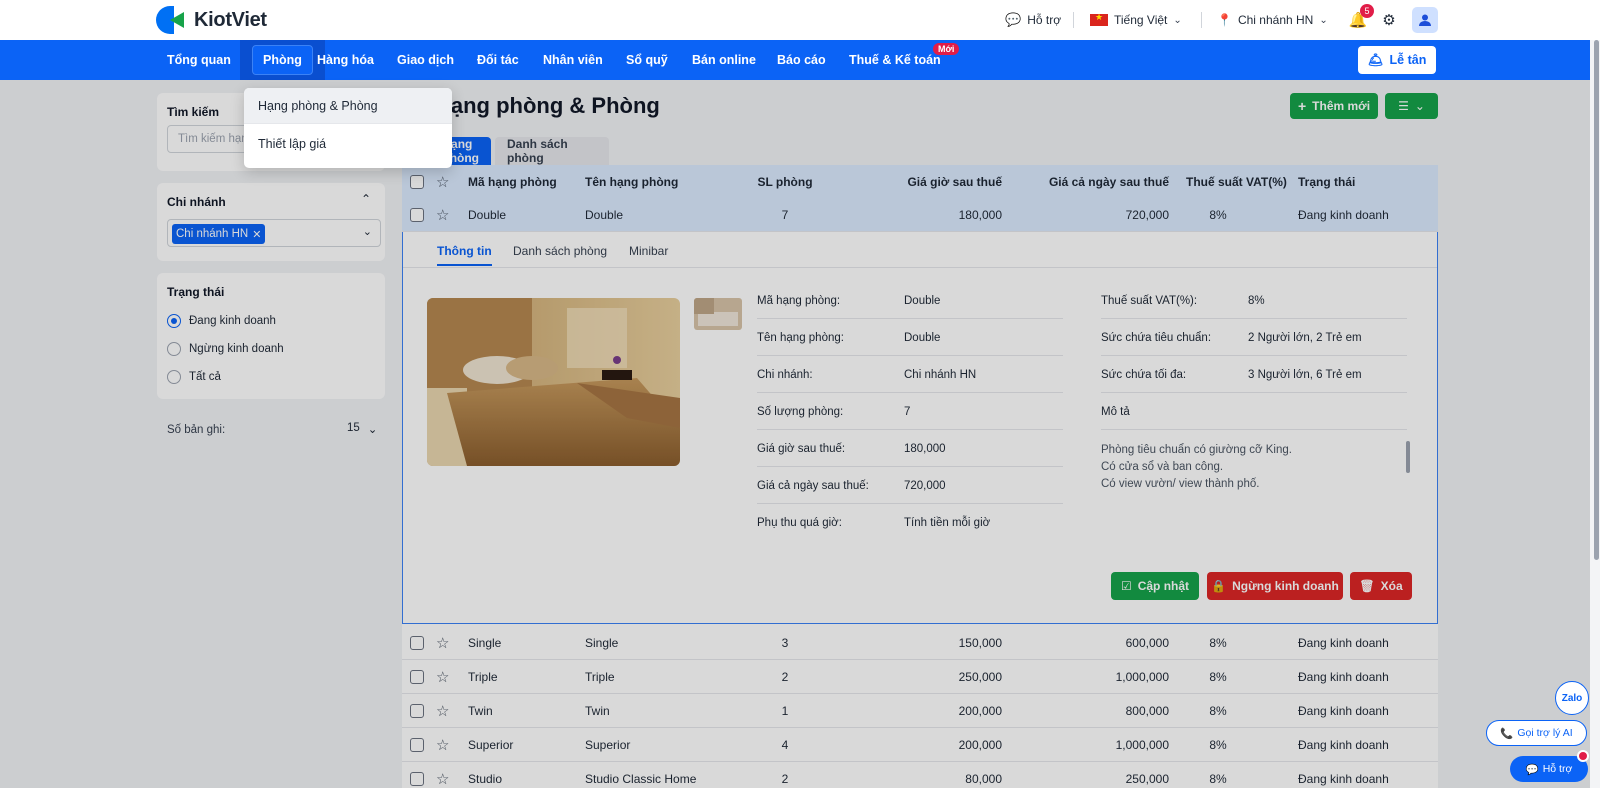 The width and height of the screenshot is (1600, 788). I want to click on select-all-checkbox, so click(417, 181).